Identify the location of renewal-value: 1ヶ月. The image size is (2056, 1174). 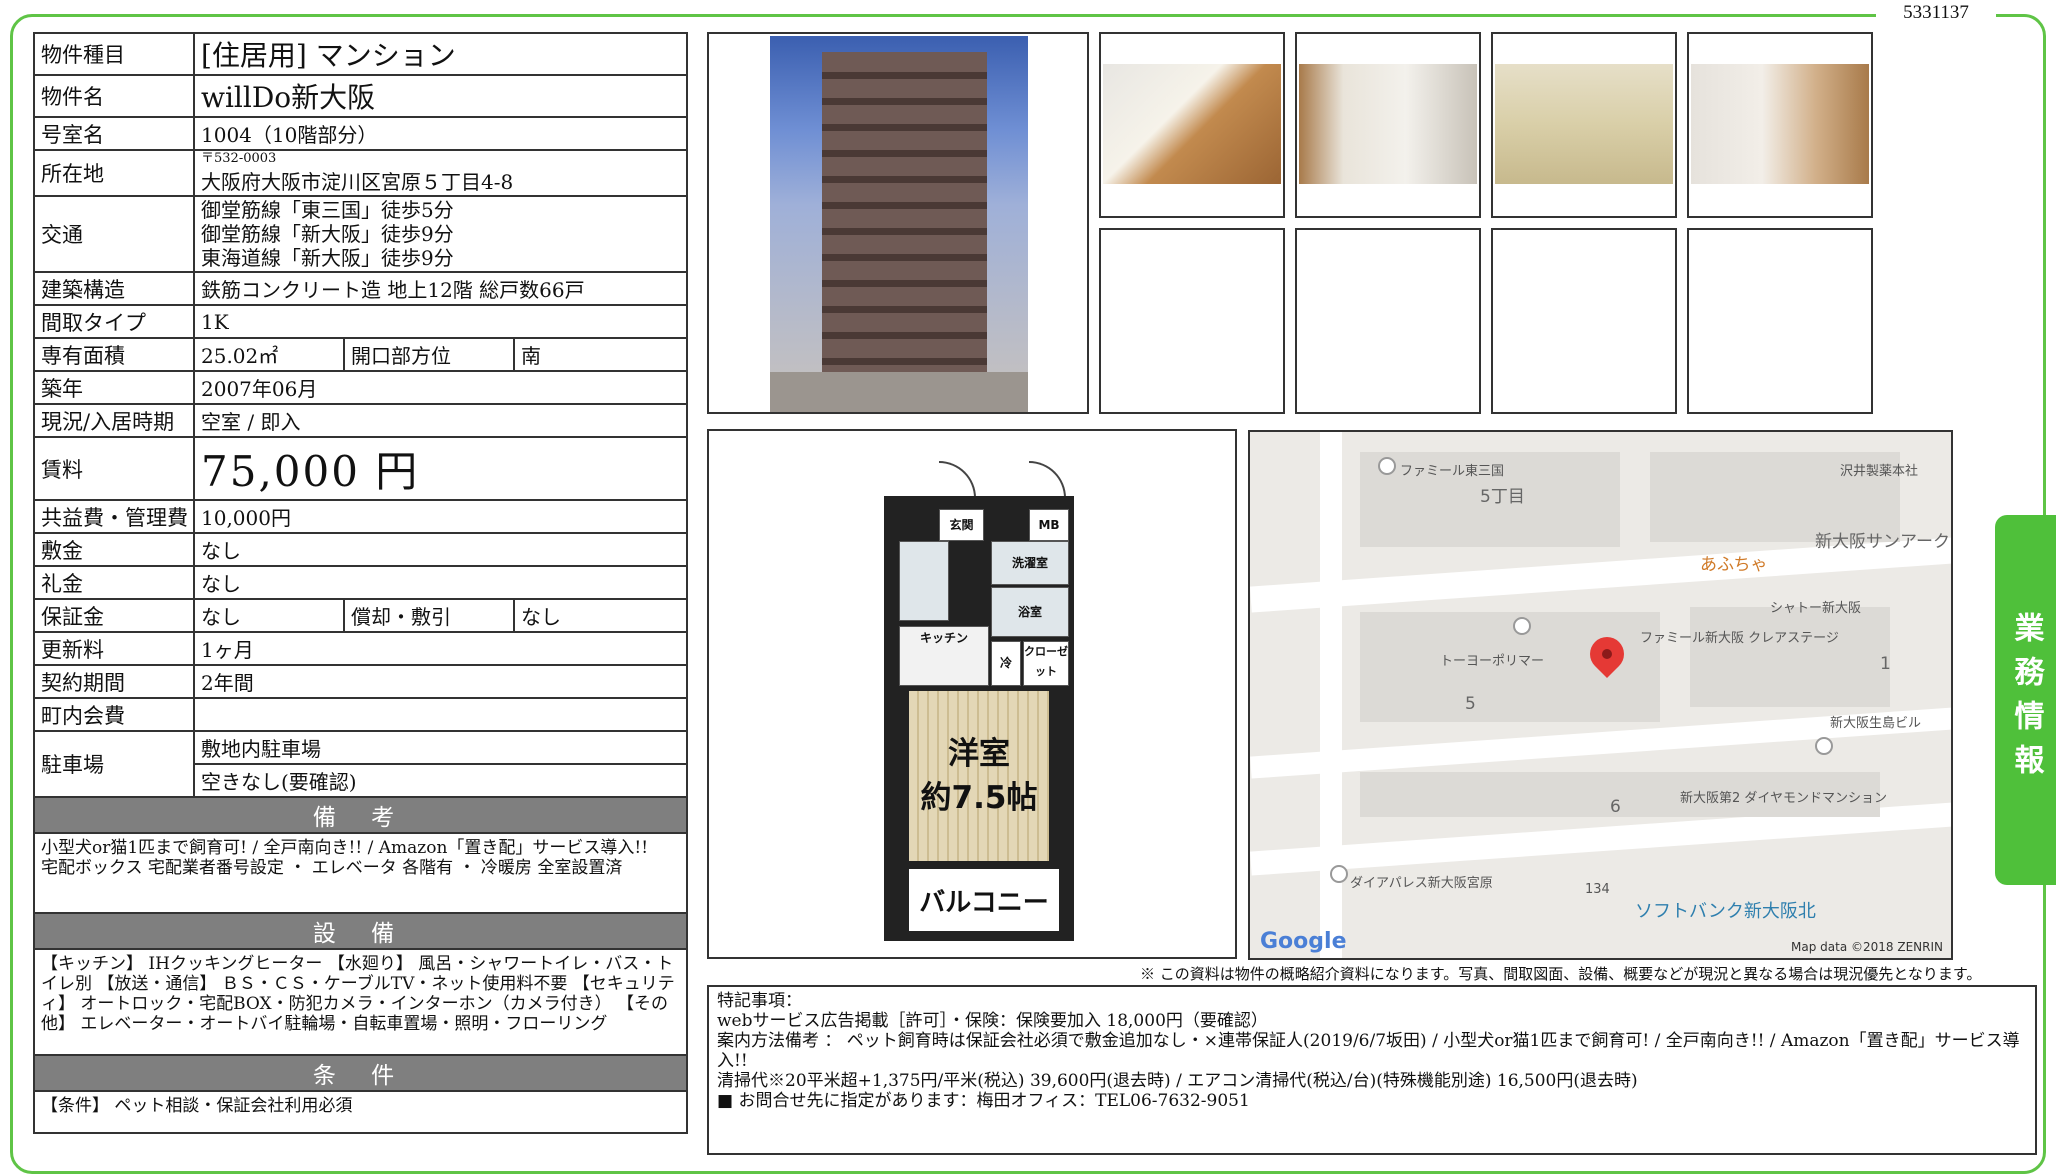
(440, 648).